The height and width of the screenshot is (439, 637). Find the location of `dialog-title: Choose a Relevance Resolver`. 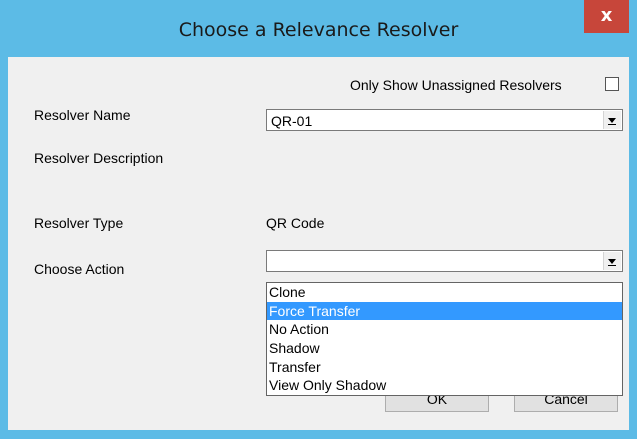

dialog-title: Choose a Relevance Resolver is located at coordinates (318, 30).